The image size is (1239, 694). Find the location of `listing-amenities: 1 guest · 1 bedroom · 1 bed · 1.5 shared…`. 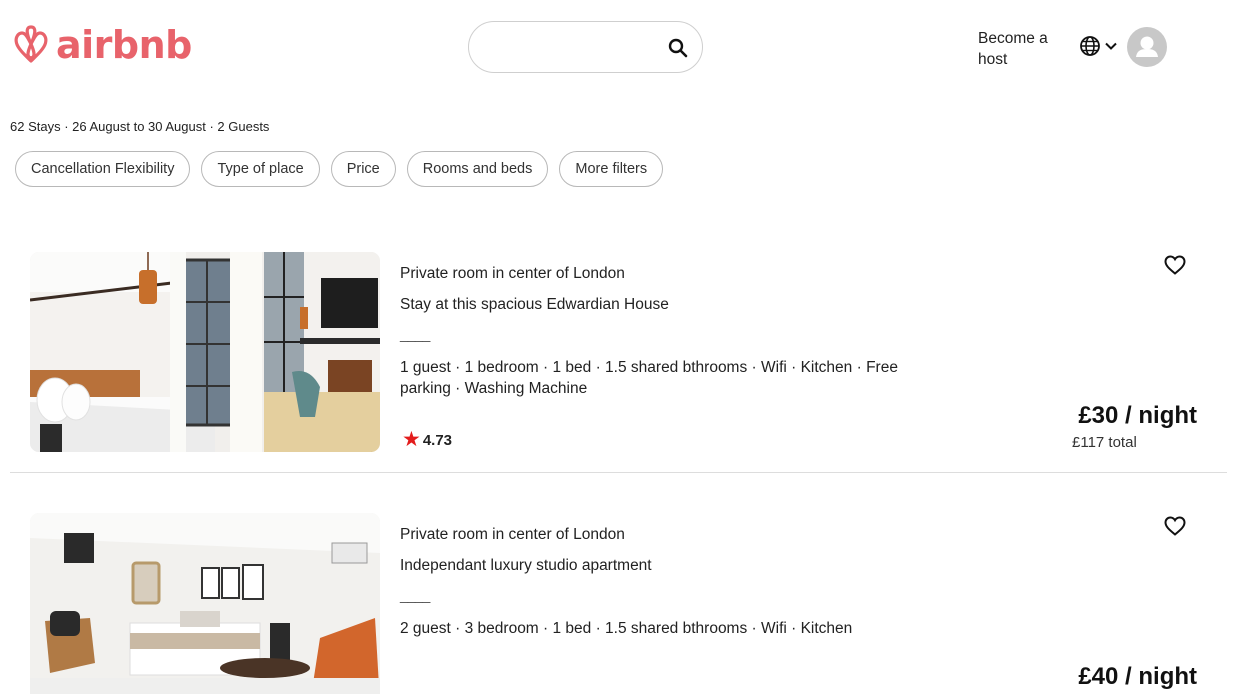

listing-amenities: 1 guest · 1 bedroom · 1 bed · 1.5 shared… is located at coordinates (649, 378).